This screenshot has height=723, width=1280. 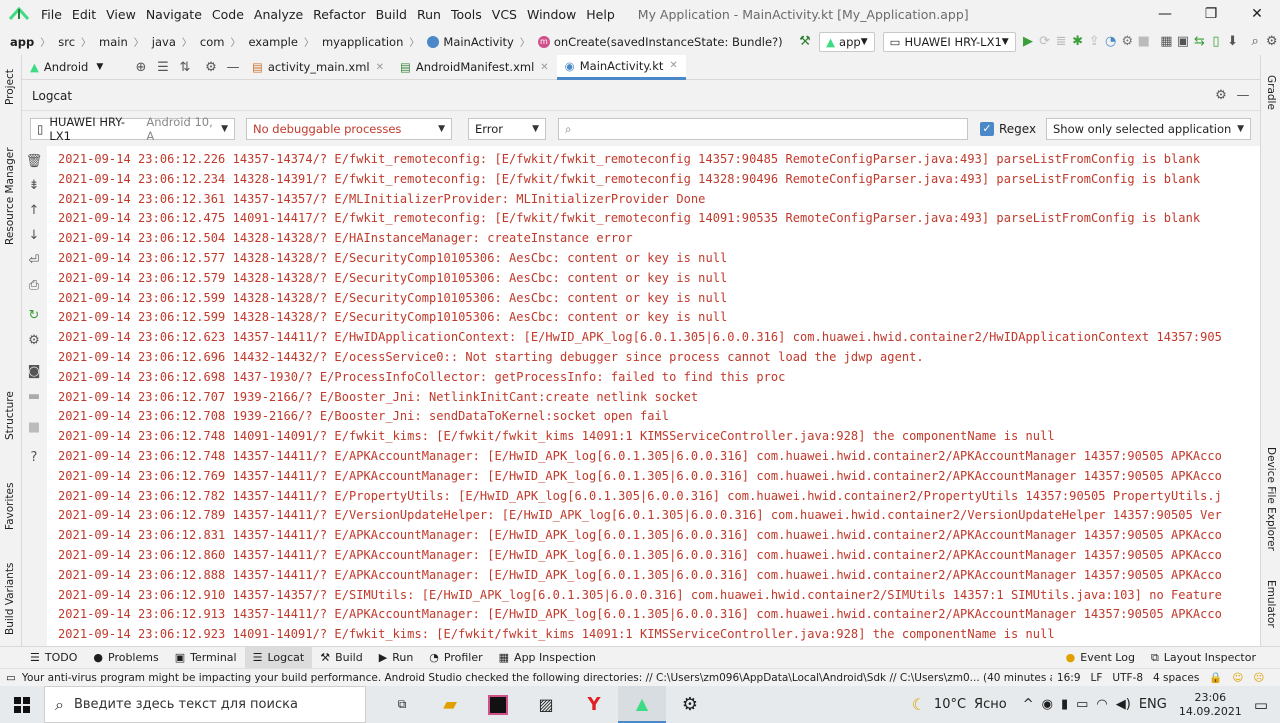 I want to click on tab-logcat: ☰ Logcat, so click(x=278, y=657).